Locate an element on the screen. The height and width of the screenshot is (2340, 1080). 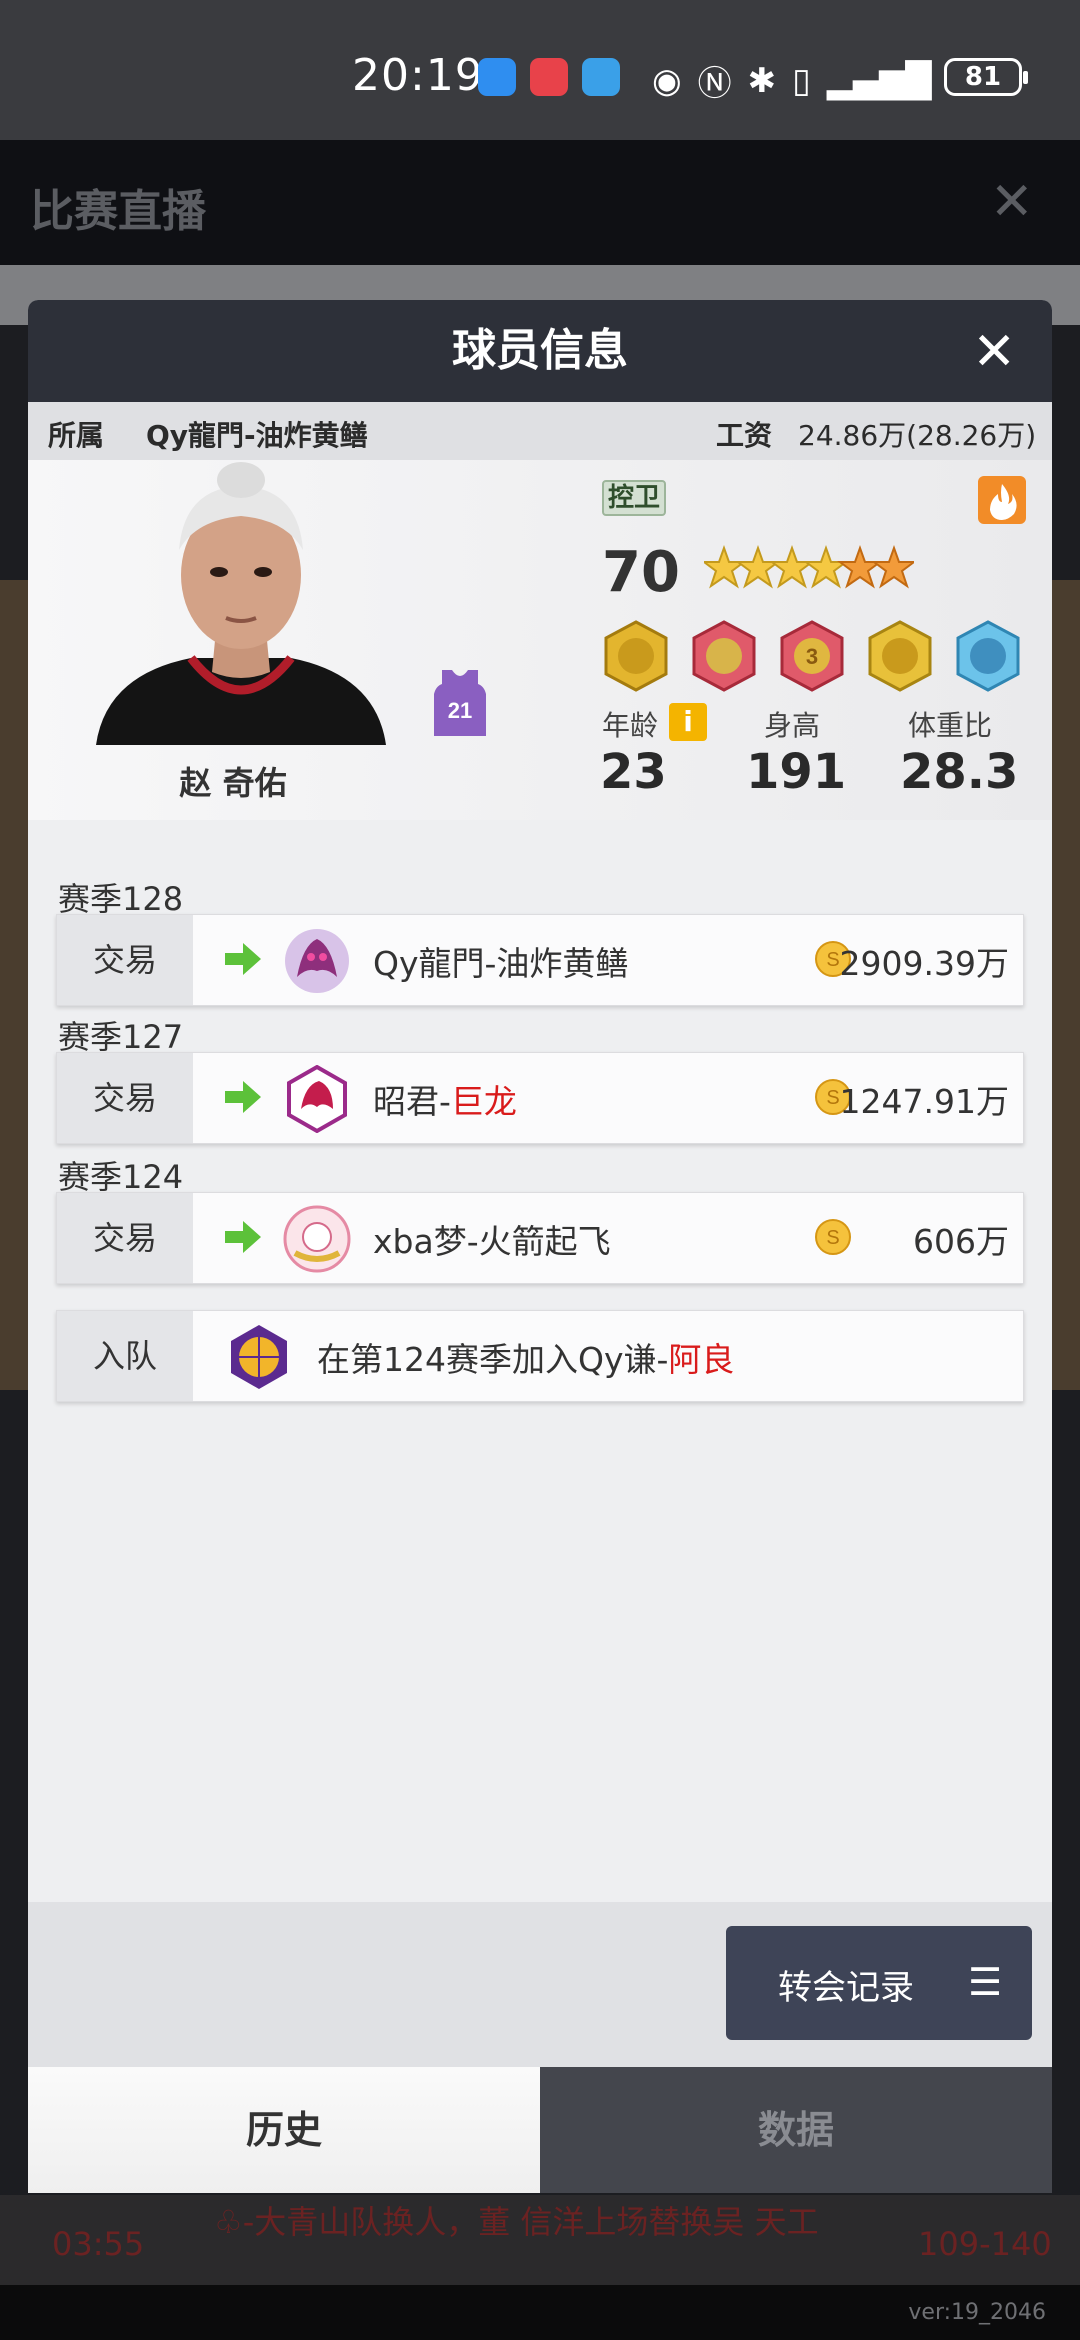
version-label: ver:19_2046 is located at coordinates (977, 2312).